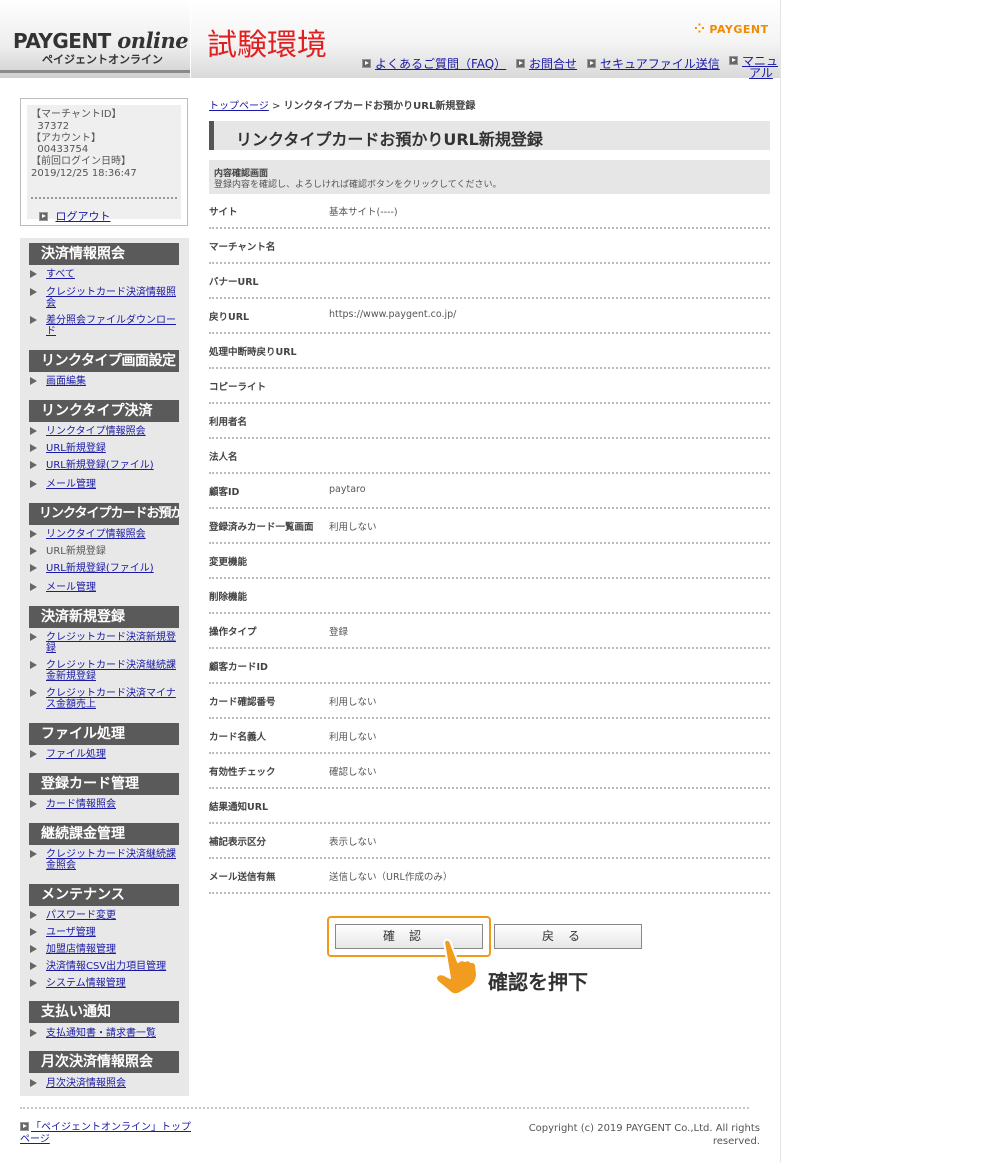 The width and height of the screenshot is (1000, 1162). Describe the element at coordinates (489, 491) in the screenshot. I see `table-row: 顧客ID paytaro` at that location.